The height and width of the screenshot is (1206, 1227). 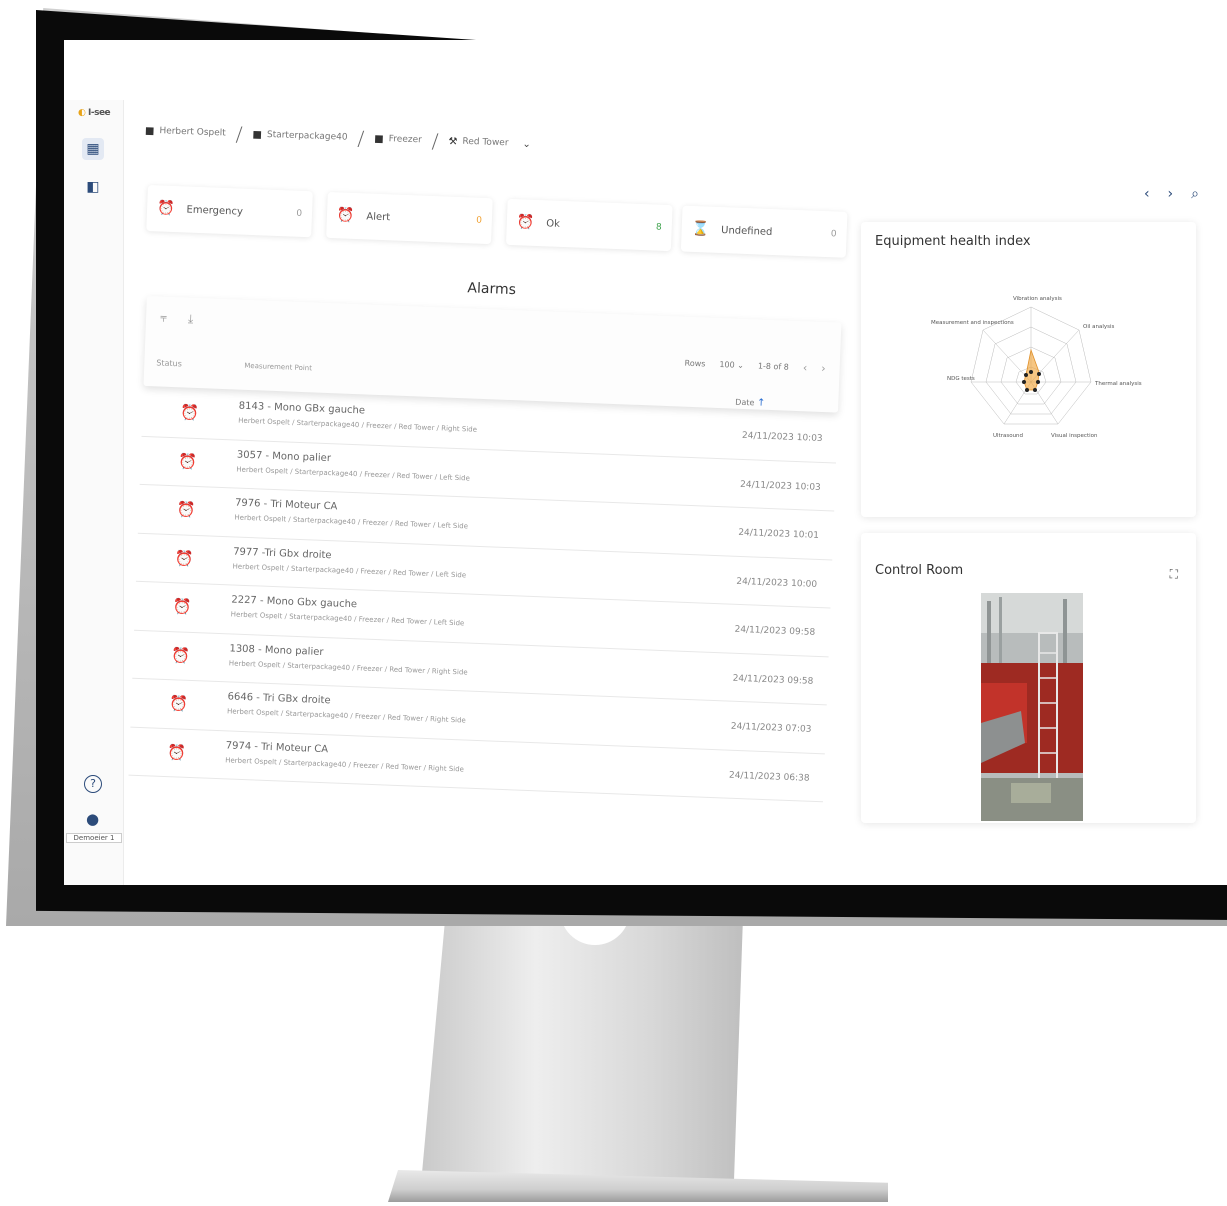 I want to click on breadcrumb-item: ⚒ Red Tower, so click(x=478, y=142).